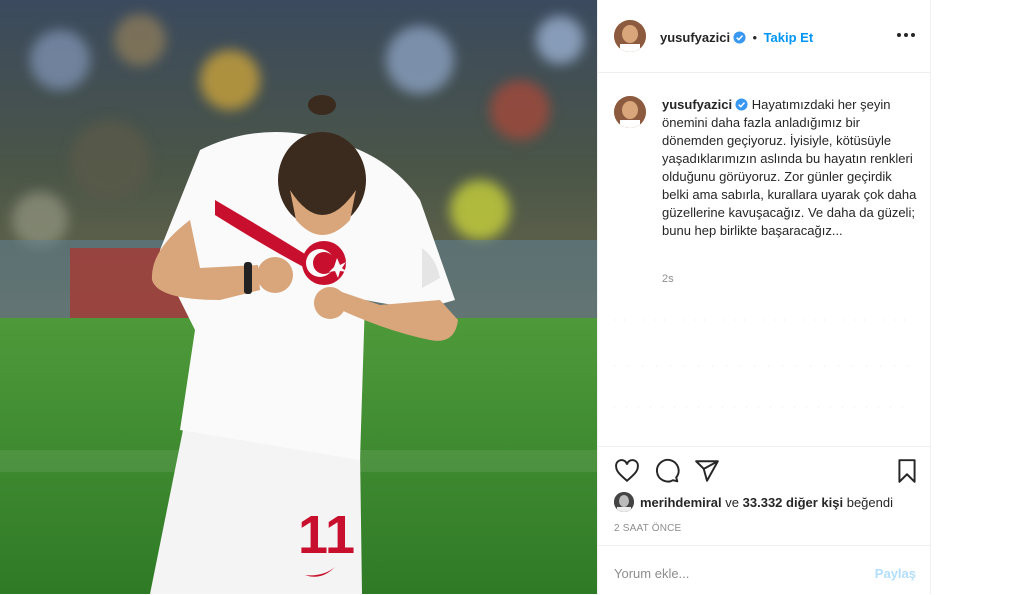 The height and width of the screenshot is (595, 1010). Describe the element at coordinates (668, 279) in the screenshot. I see `caption-timestamp: 2s` at that location.